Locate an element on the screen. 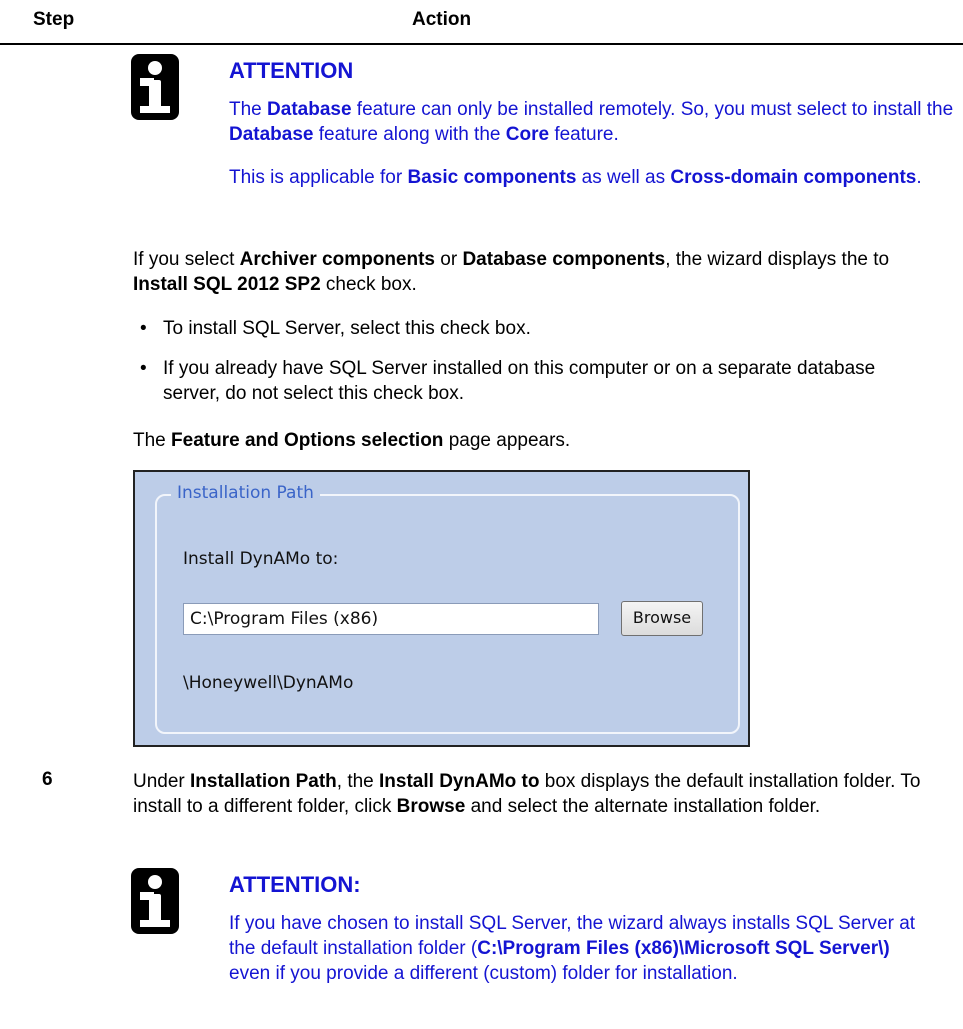  attention-title: ATTENTION: is located at coordinates (295, 884).